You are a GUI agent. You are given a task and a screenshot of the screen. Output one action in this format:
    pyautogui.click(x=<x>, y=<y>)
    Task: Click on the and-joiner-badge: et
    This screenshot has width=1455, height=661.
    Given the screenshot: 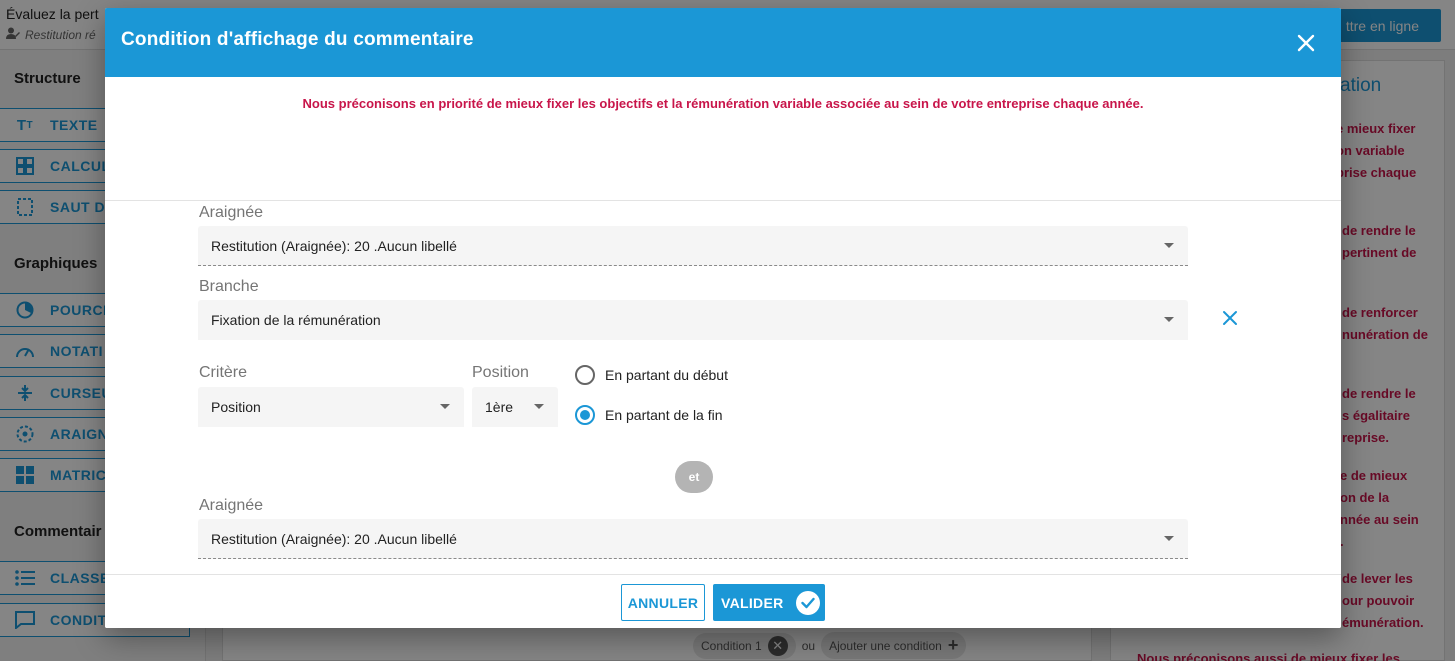 What is the action you would take?
    pyautogui.click(x=694, y=477)
    